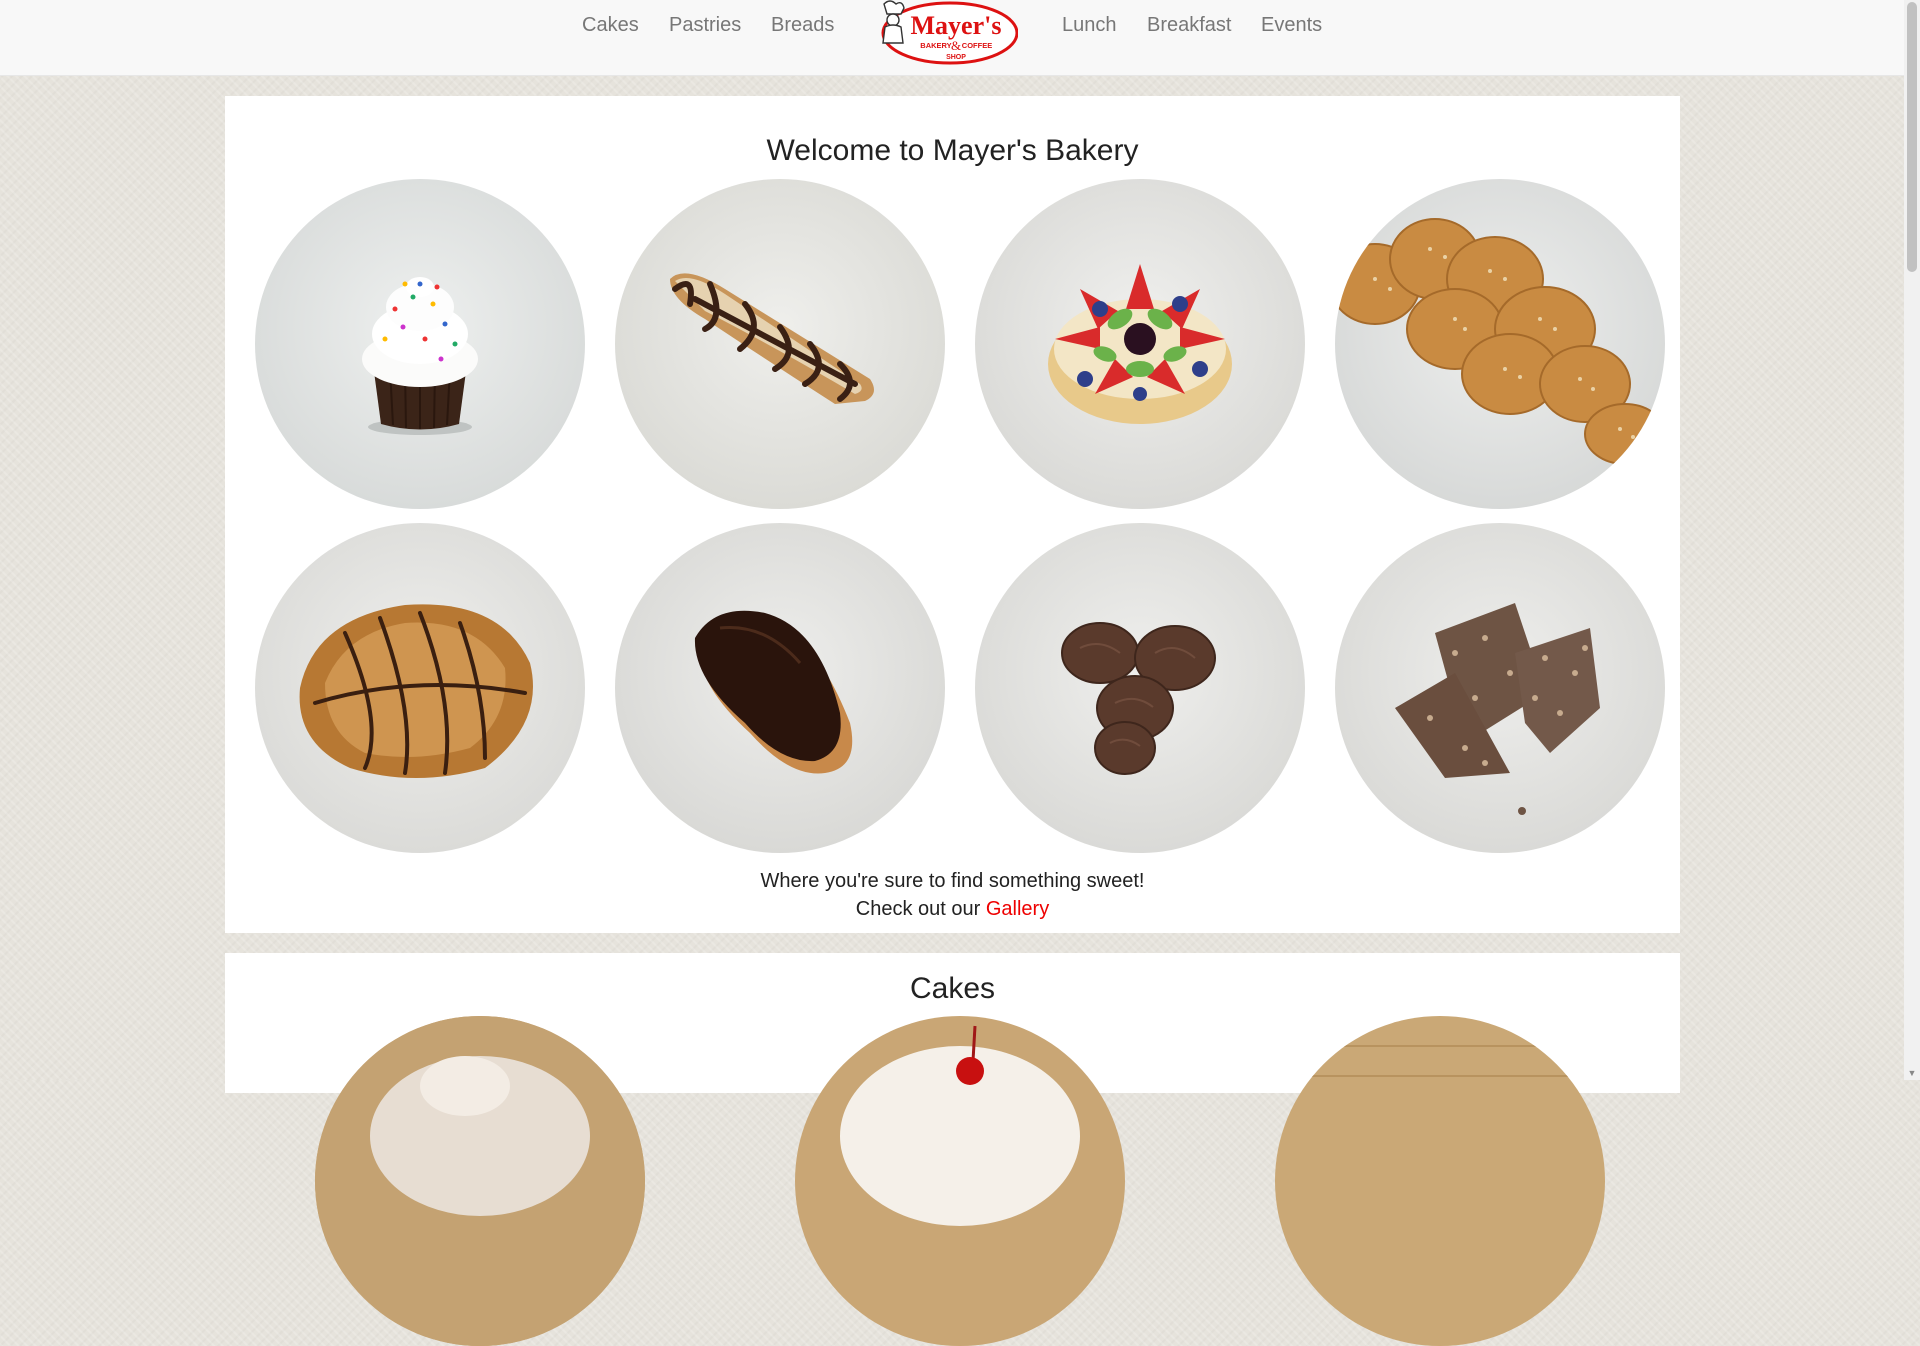 Image resolution: width=1920 pixels, height=1346 pixels. Describe the element at coordinates (1912, 1073) in the screenshot. I see `scroll-down-arrow-icon: ▼` at that location.